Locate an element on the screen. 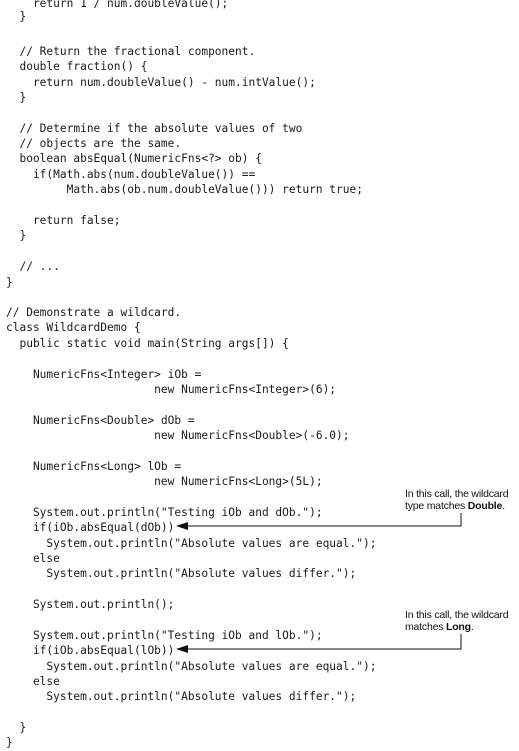  callout-arrow-double is located at coordinates (319, 521).